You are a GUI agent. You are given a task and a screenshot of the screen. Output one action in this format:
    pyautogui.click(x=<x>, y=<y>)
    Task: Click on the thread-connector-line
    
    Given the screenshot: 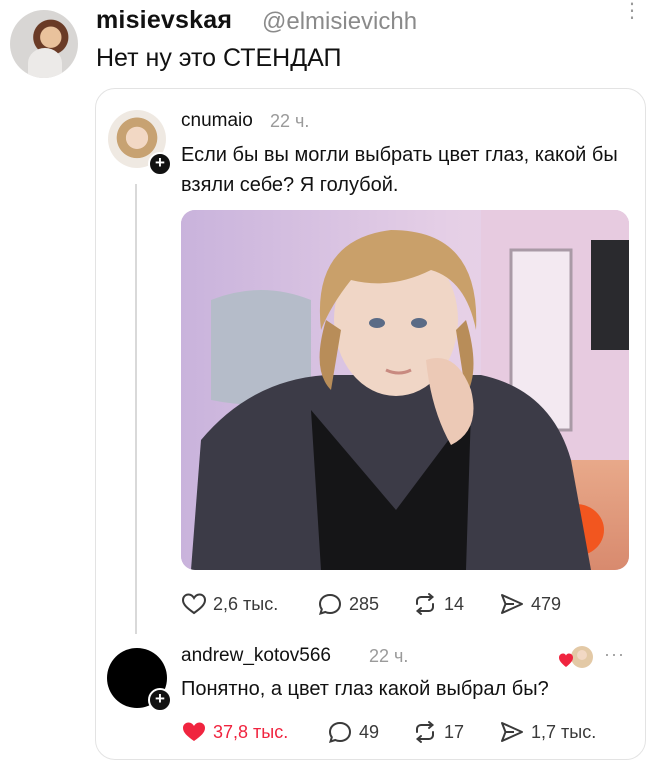 What is the action you would take?
    pyautogui.click(x=136, y=409)
    